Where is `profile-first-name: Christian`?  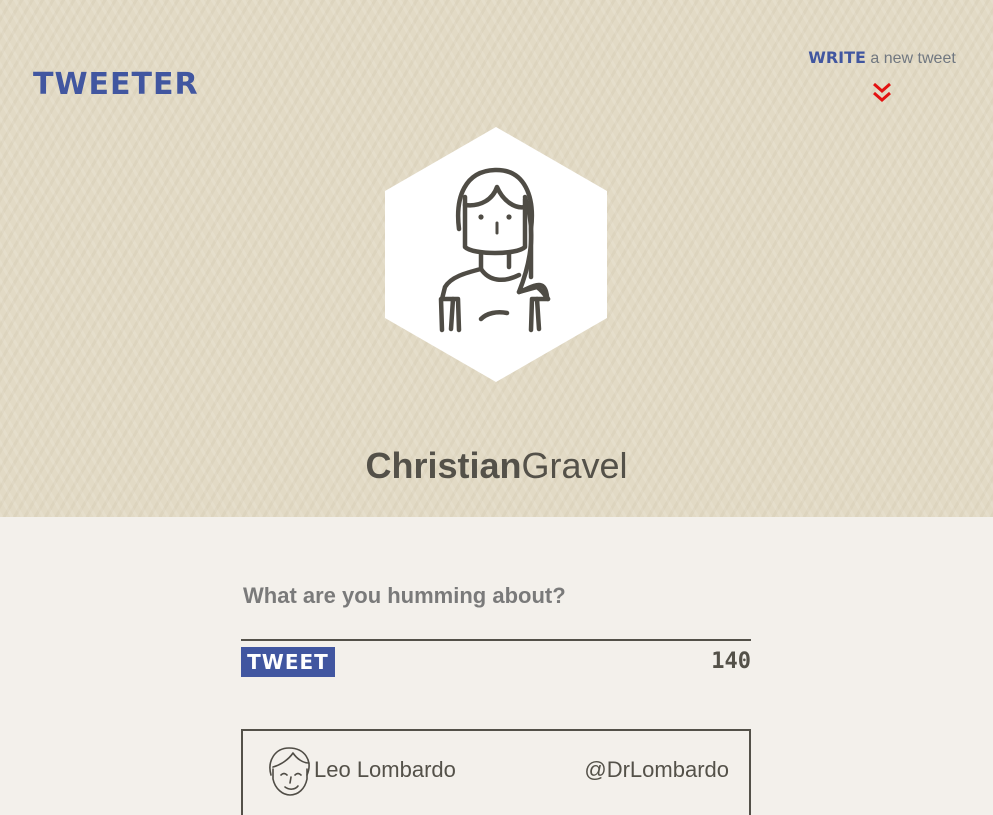
profile-first-name: Christian is located at coordinates (443, 465).